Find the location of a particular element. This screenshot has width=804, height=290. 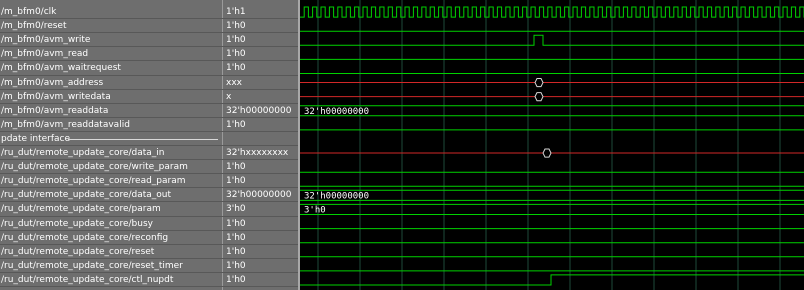

group-divider is located at coordinates (143, 139).